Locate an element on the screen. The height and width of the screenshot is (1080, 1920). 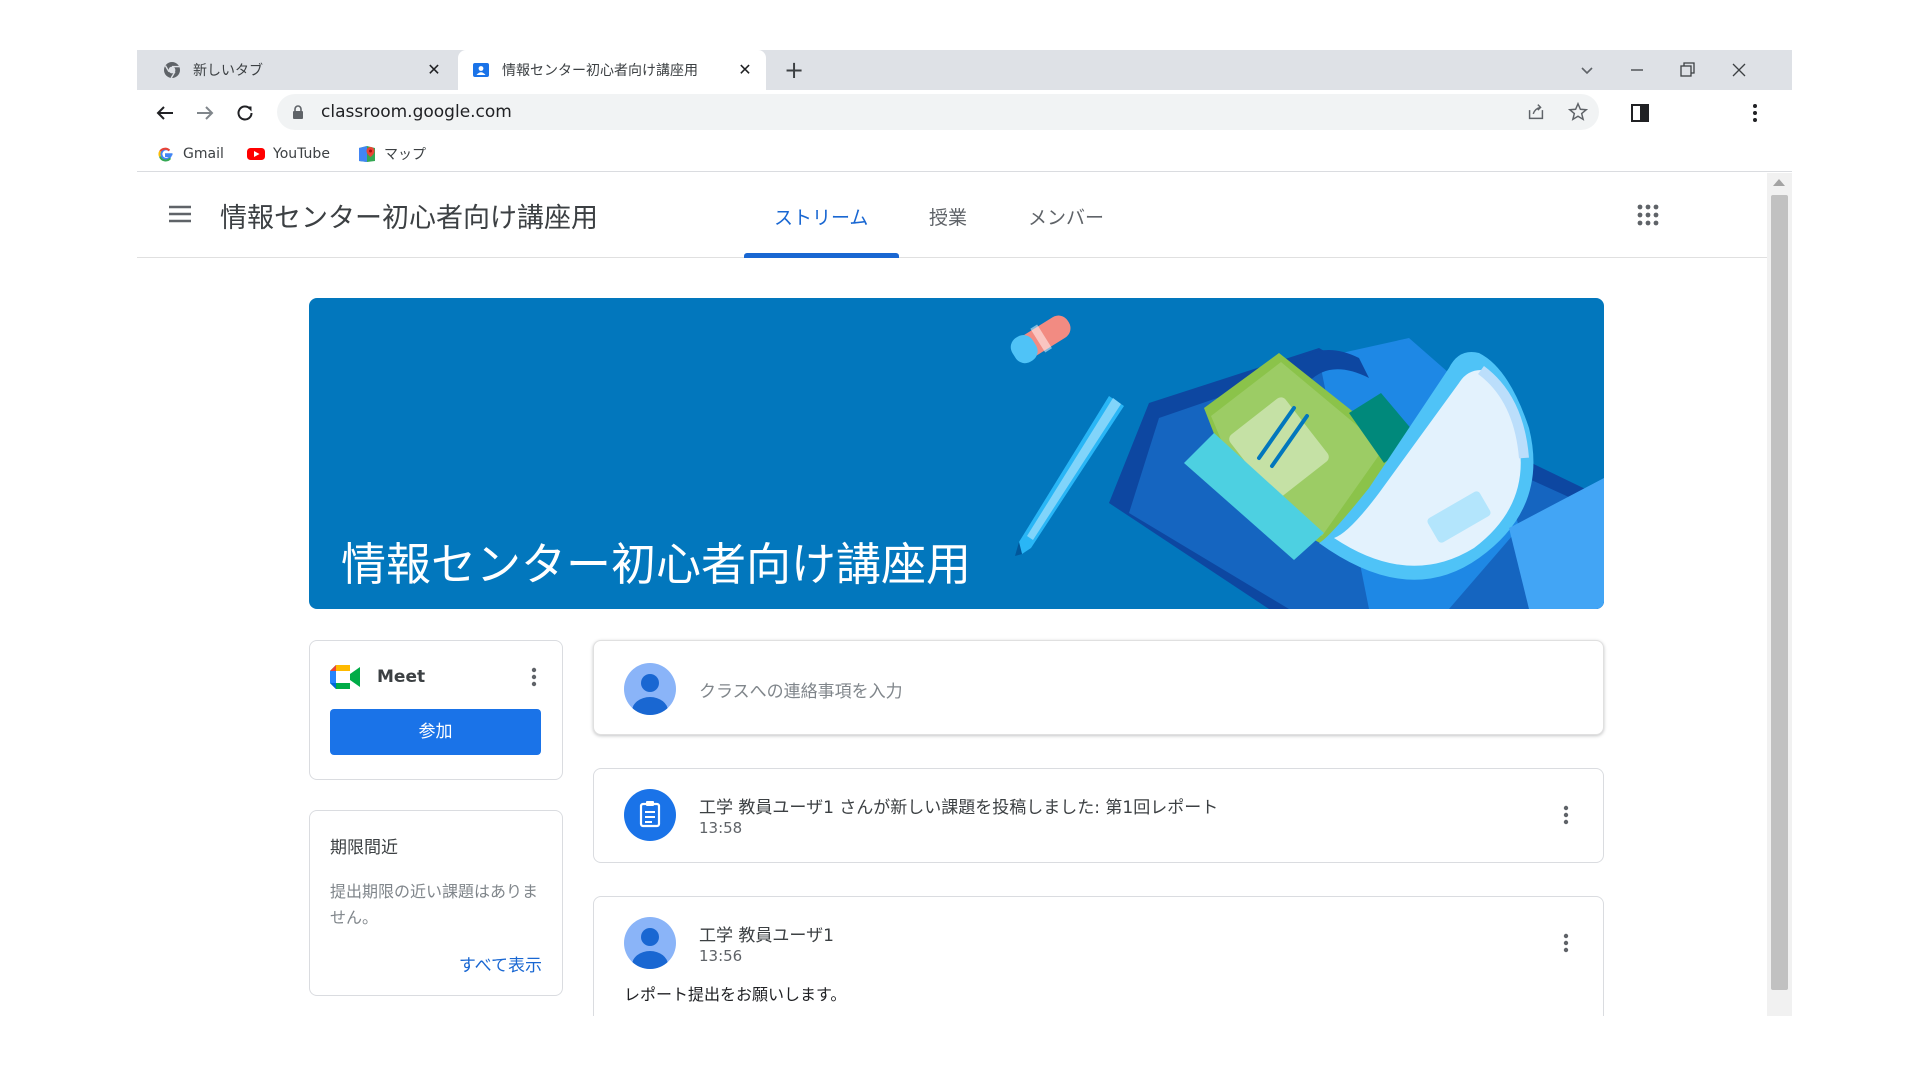
bookmark-star-icon is located at coordinates (1578, 112).